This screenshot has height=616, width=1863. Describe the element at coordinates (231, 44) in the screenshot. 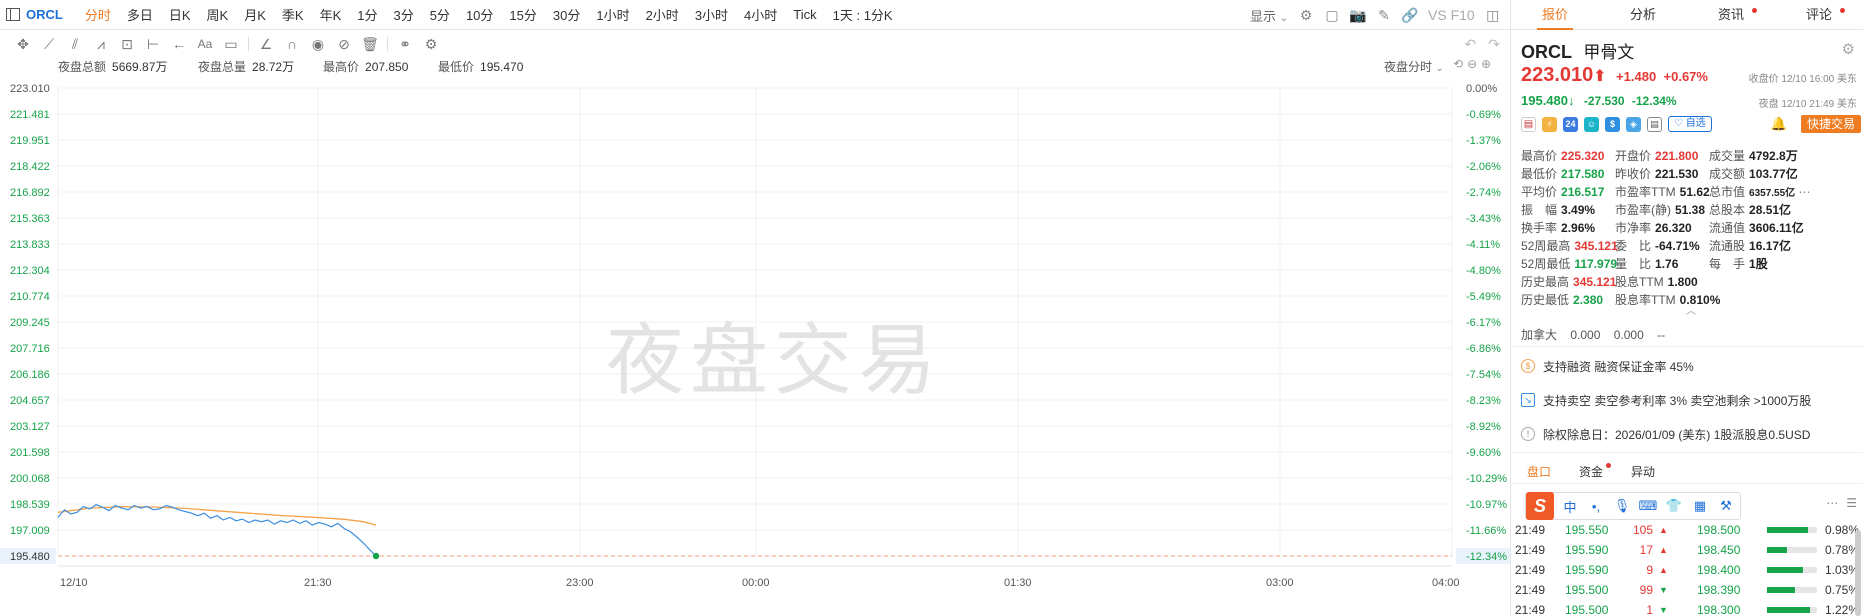

I see `comment-tool-icon: ▭` at that location.